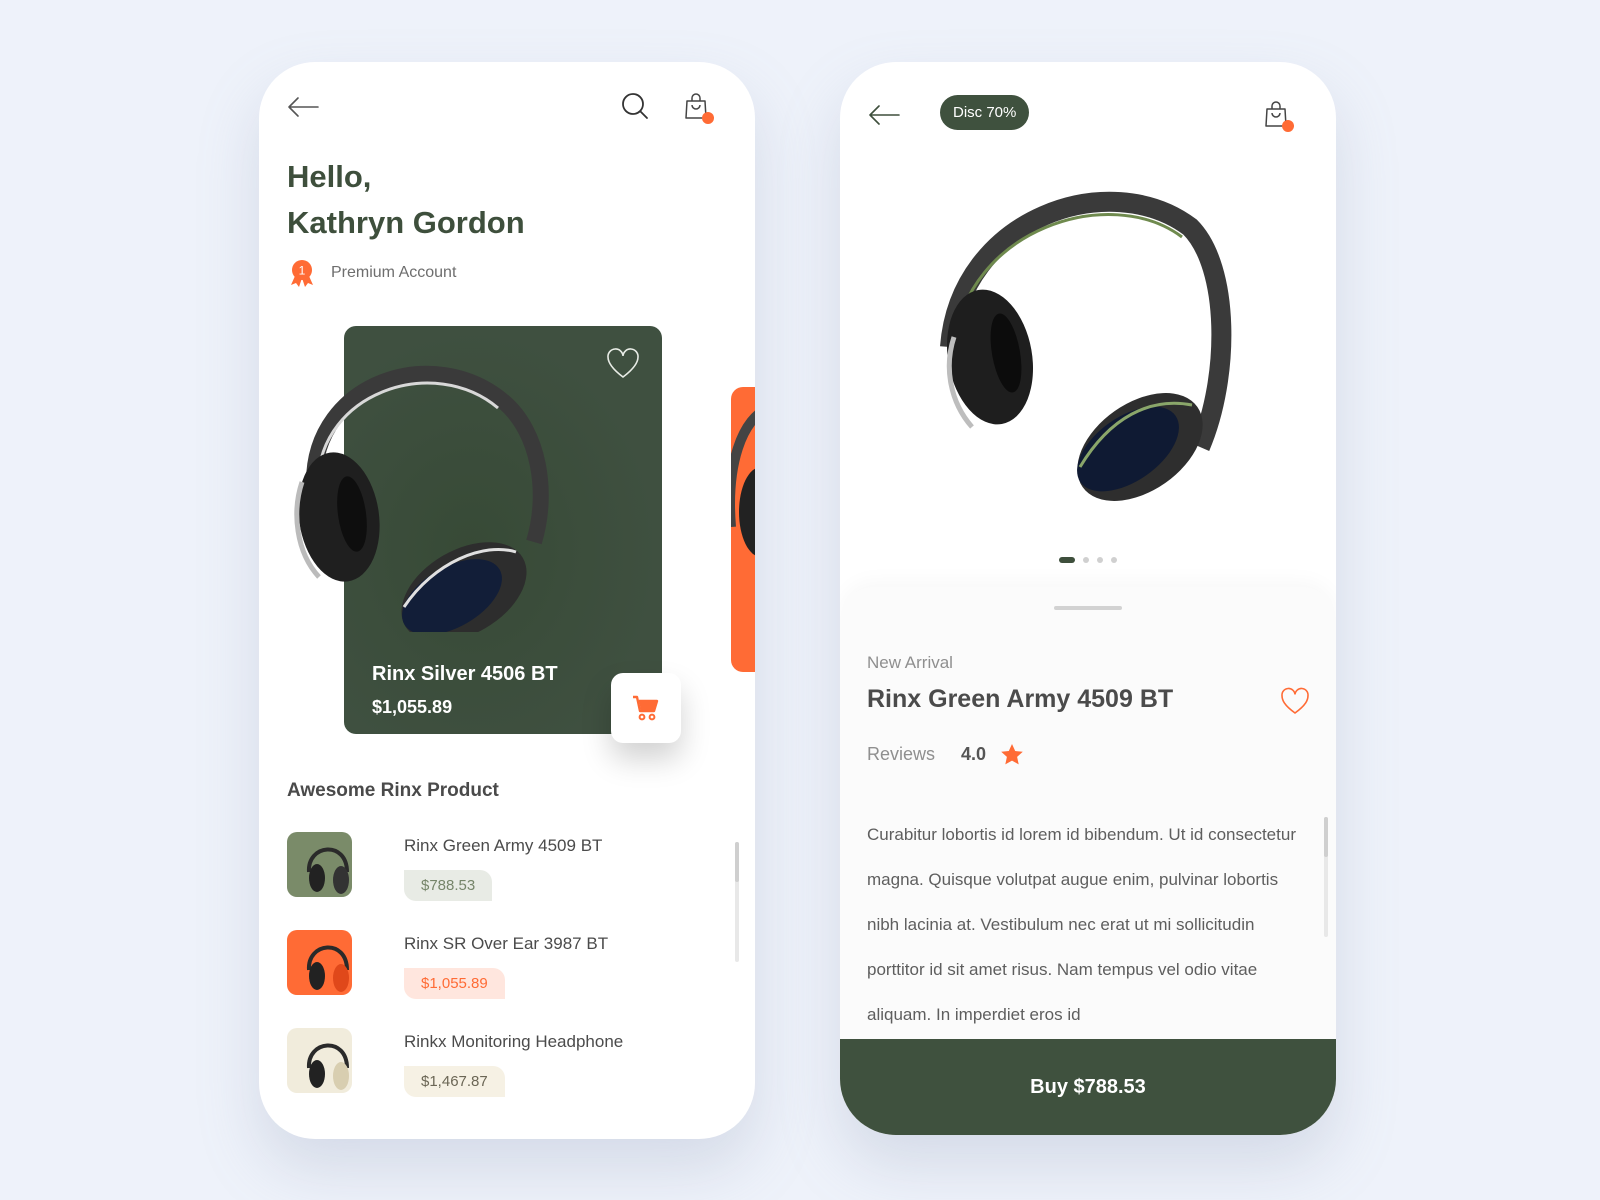 This screenshot has height=1200, width=1600. What do you see at coordinates (1088, 608) in the screenshot?
I see `sheet-drag-handle` at bounding box center [1088, 608].